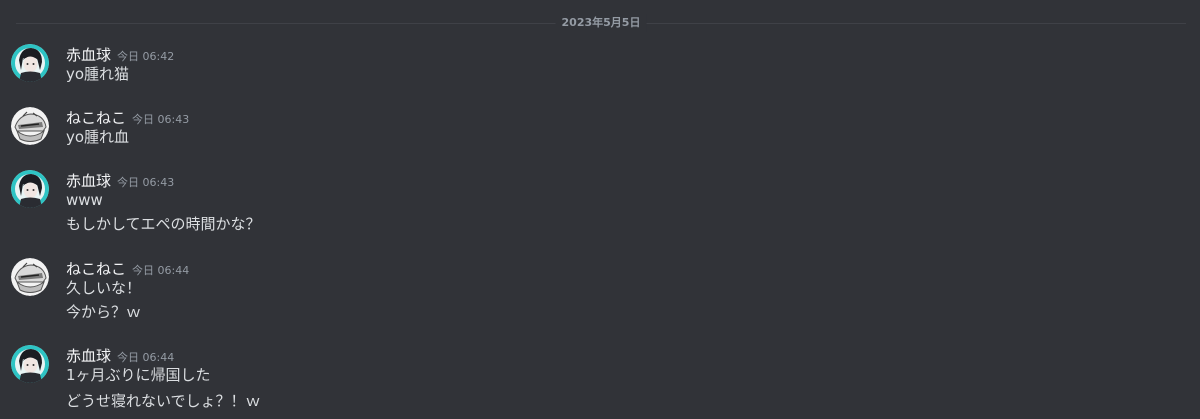 The width and height of the screenshot is (1200, 419). Describe the element at coordinates (98, 137) in the screenshot. I see `message-content: yo腫れ血` at that location.